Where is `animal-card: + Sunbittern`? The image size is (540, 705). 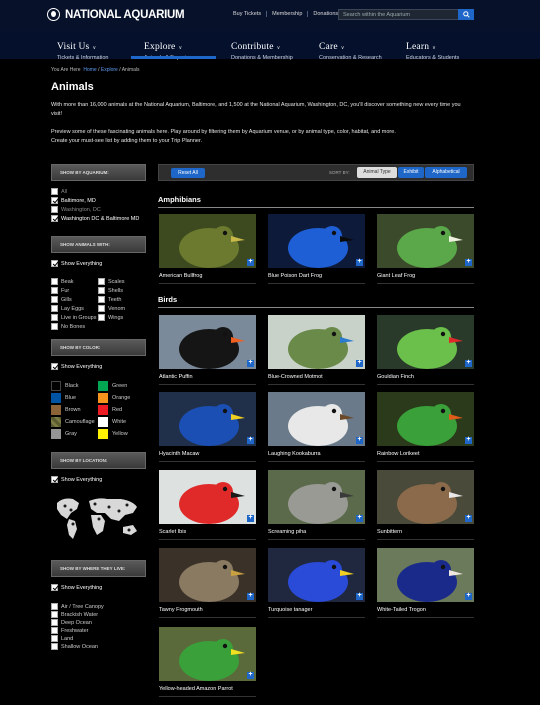
animal-card: + Sunbittern is located at coordinates (425, 505).